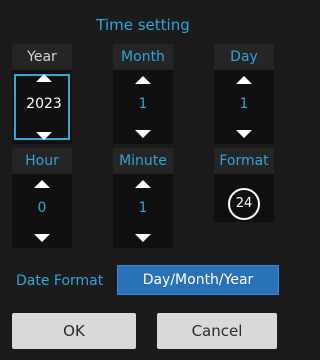 The width and height of the screenshot is (320, 360). I want to click on day-spin-box: 1, so click(244, 107).